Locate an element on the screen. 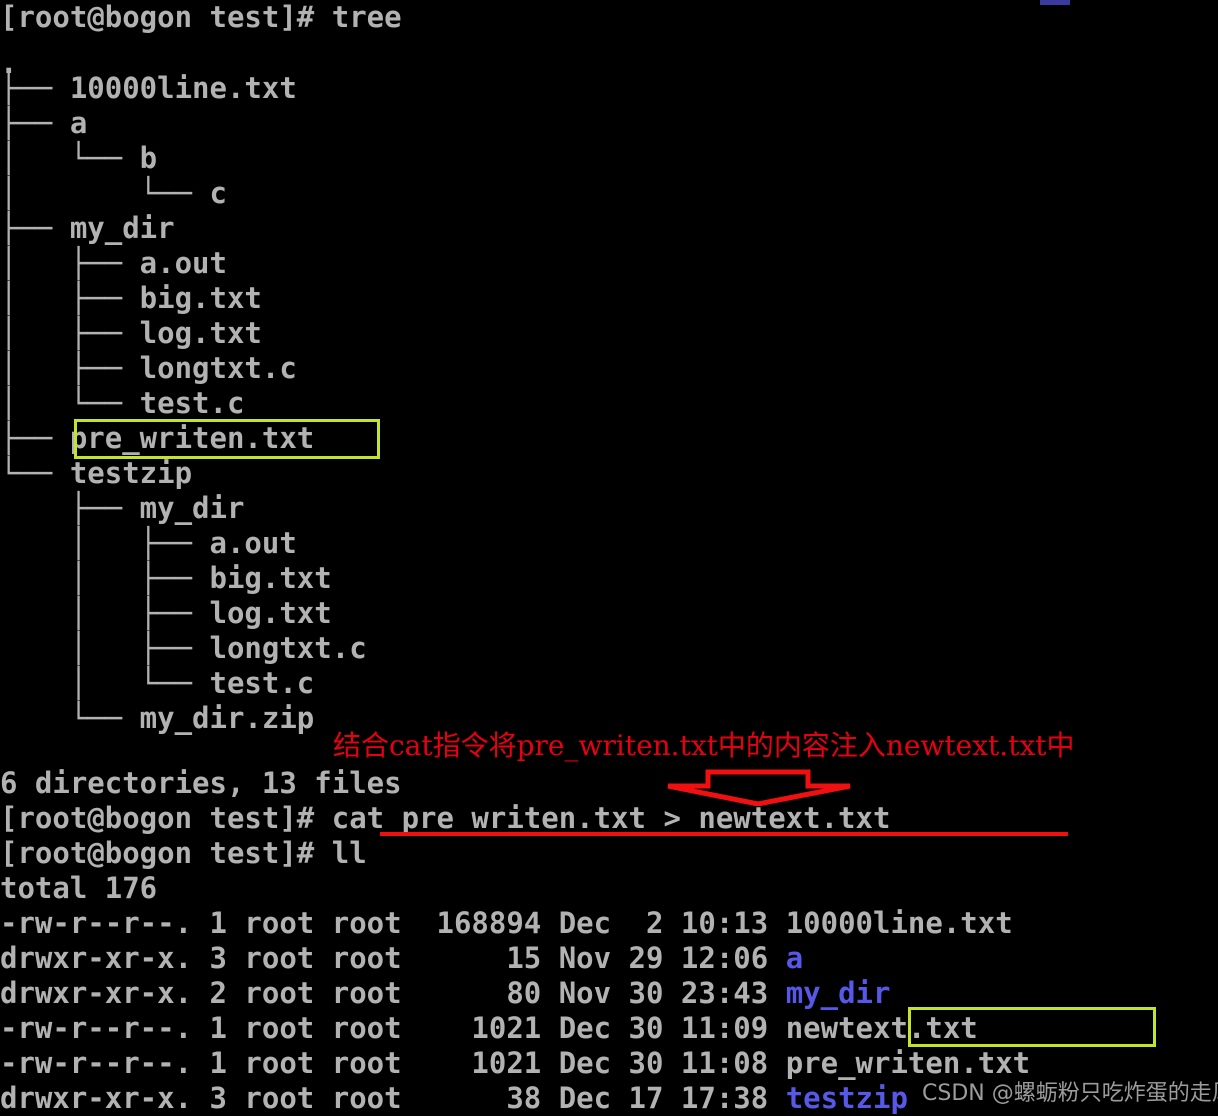 The width and height of the screenshot is (1218, 1116). listing-row-name: 10000line.txt is located at coordinates (899, 923).